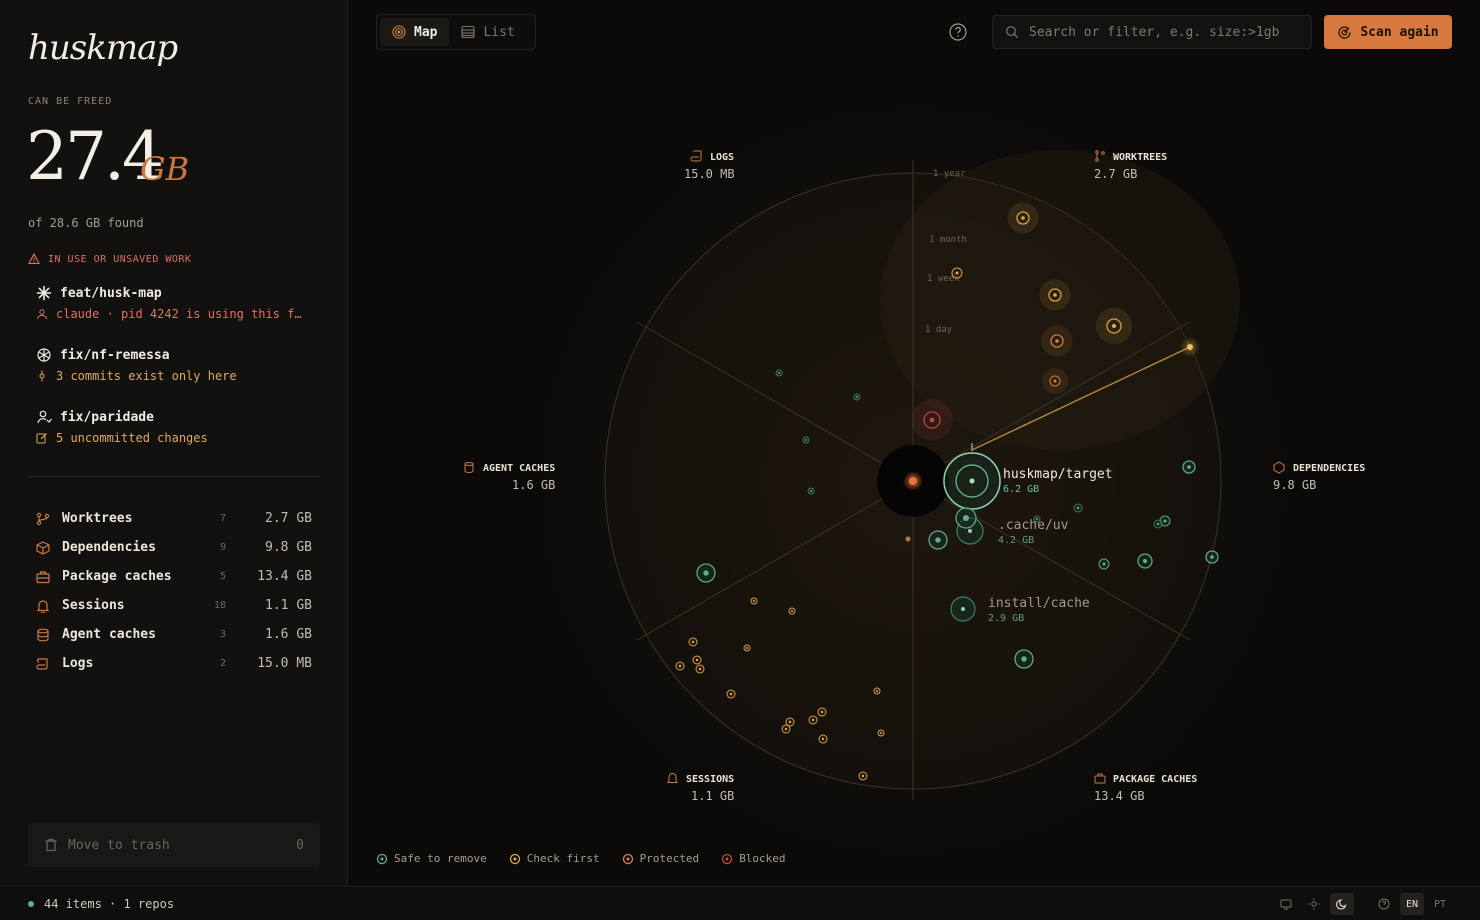 This screenshot has height=920, width=1480. What do you see at coordinates (487, 32) in the screenshot?
I see `tab-list: List` at bounding box center [487, 32].